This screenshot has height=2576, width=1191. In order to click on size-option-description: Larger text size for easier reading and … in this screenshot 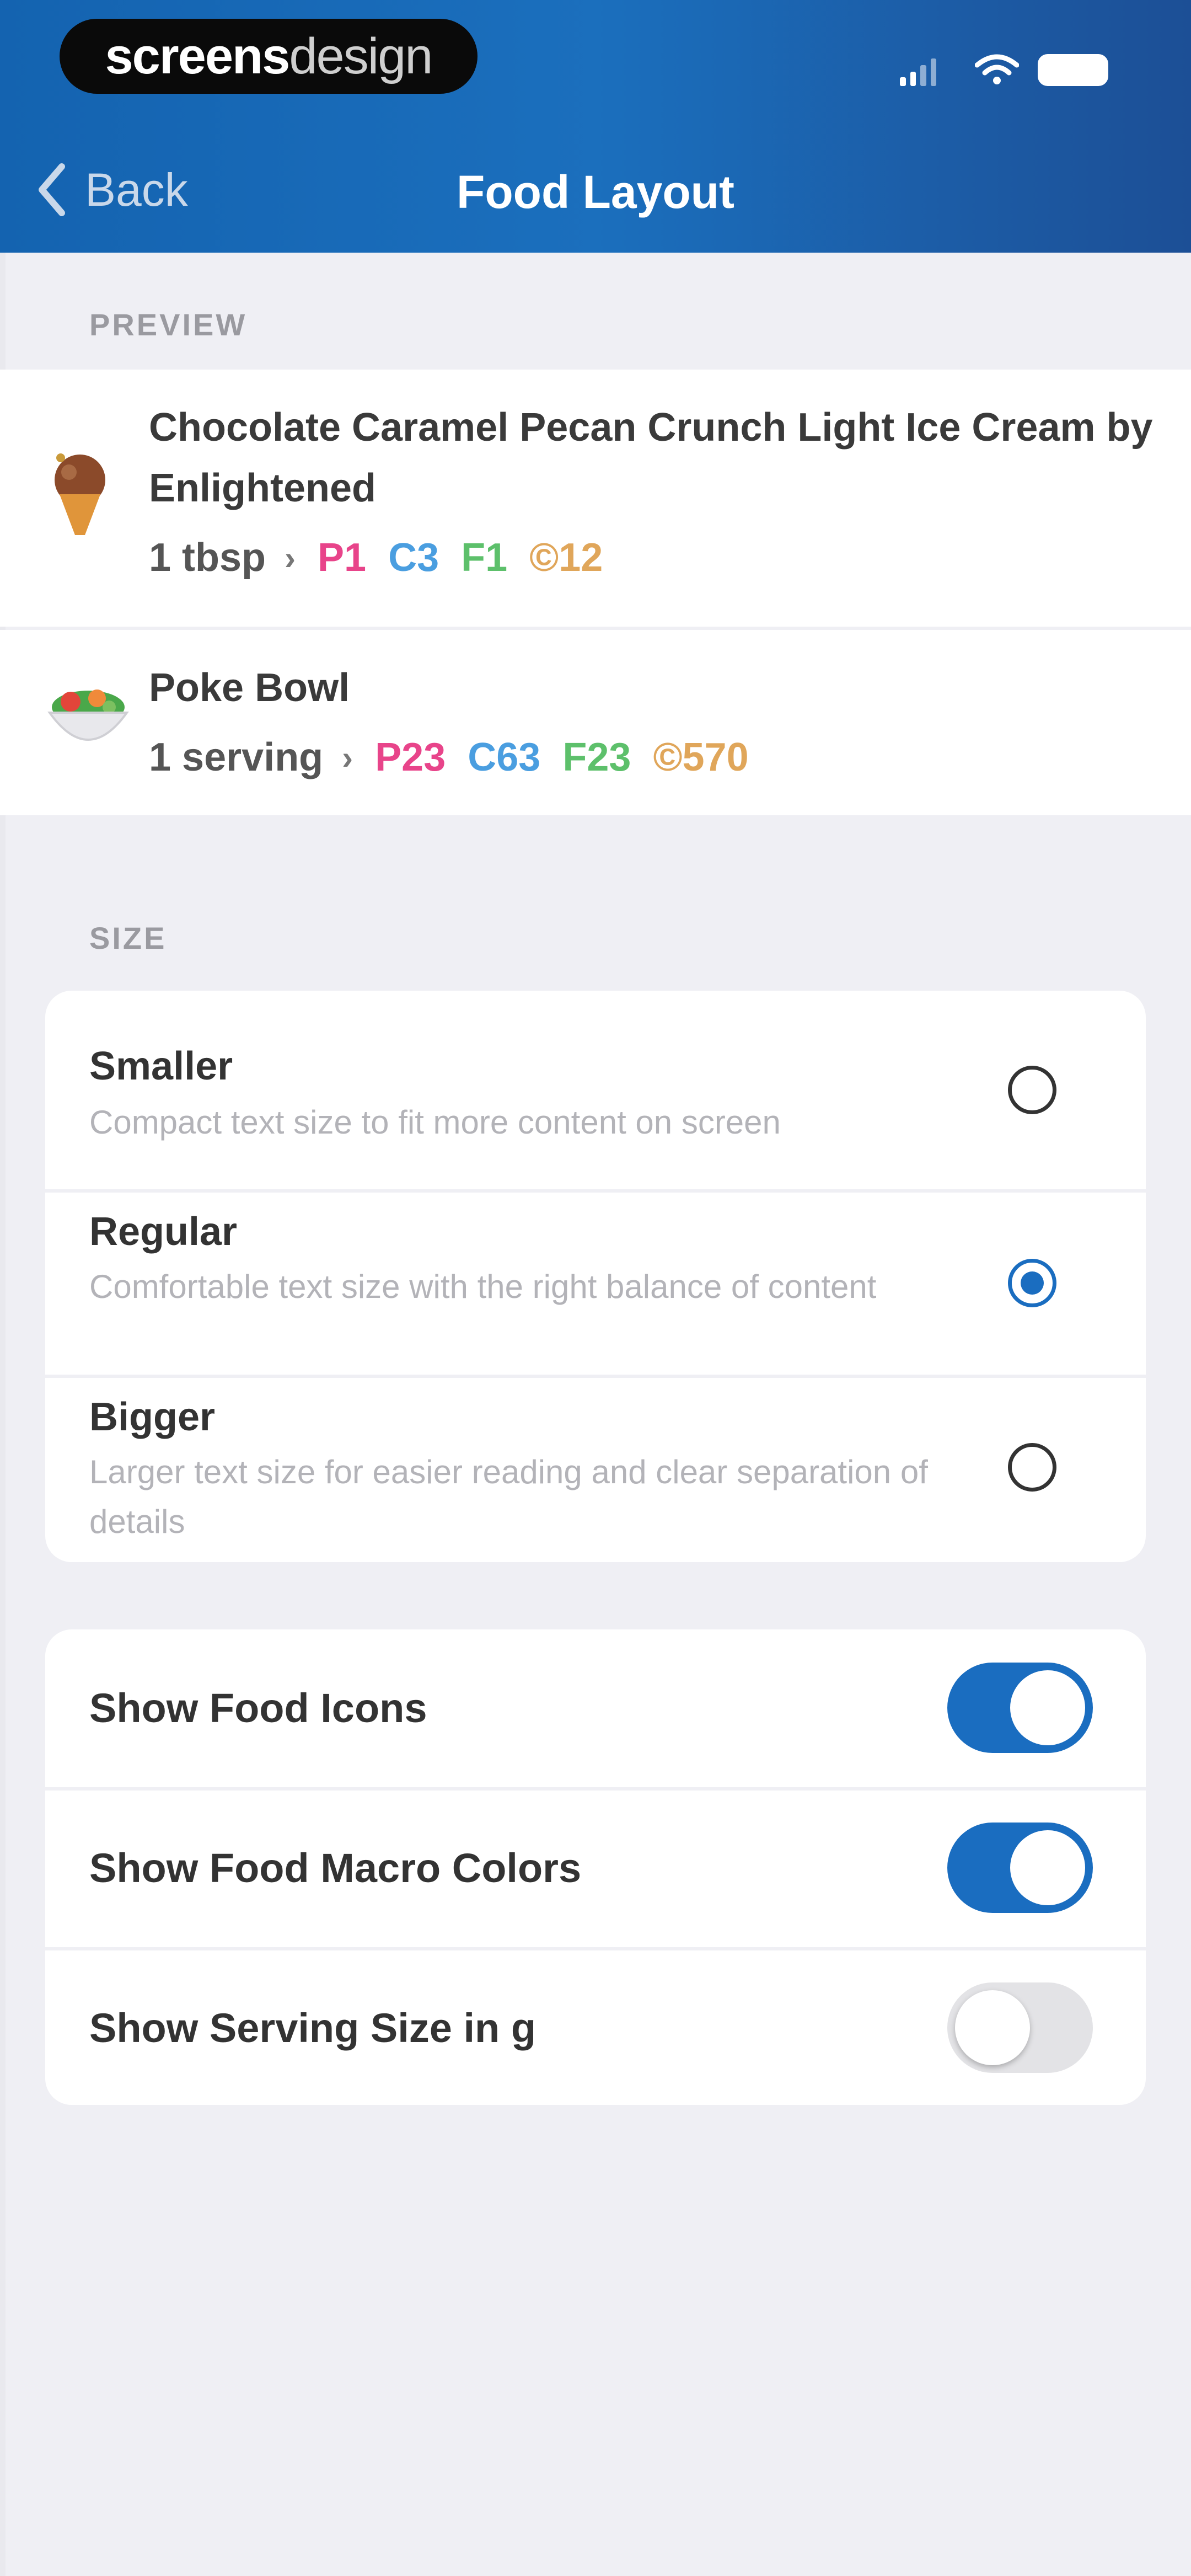, I will do `click(509, 1496)`.